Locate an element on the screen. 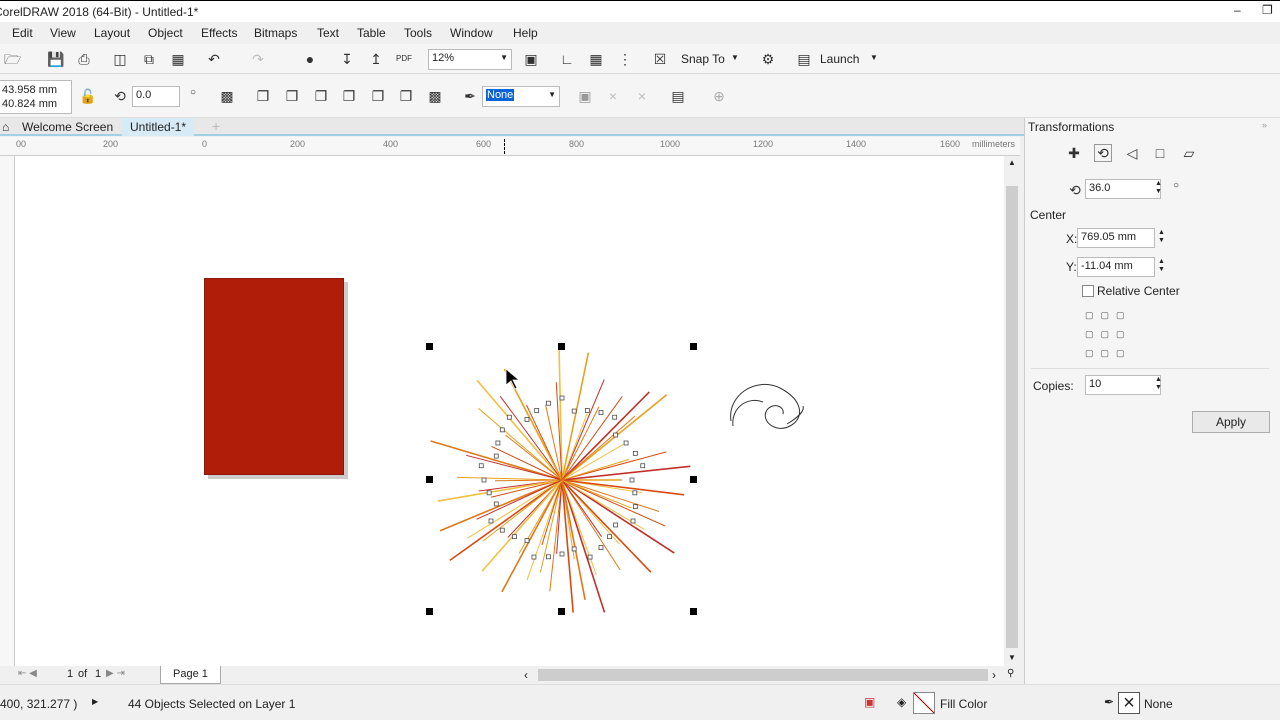 The image size is (1280, 720). scroll-thumb is located at coordinates (1012, 417).